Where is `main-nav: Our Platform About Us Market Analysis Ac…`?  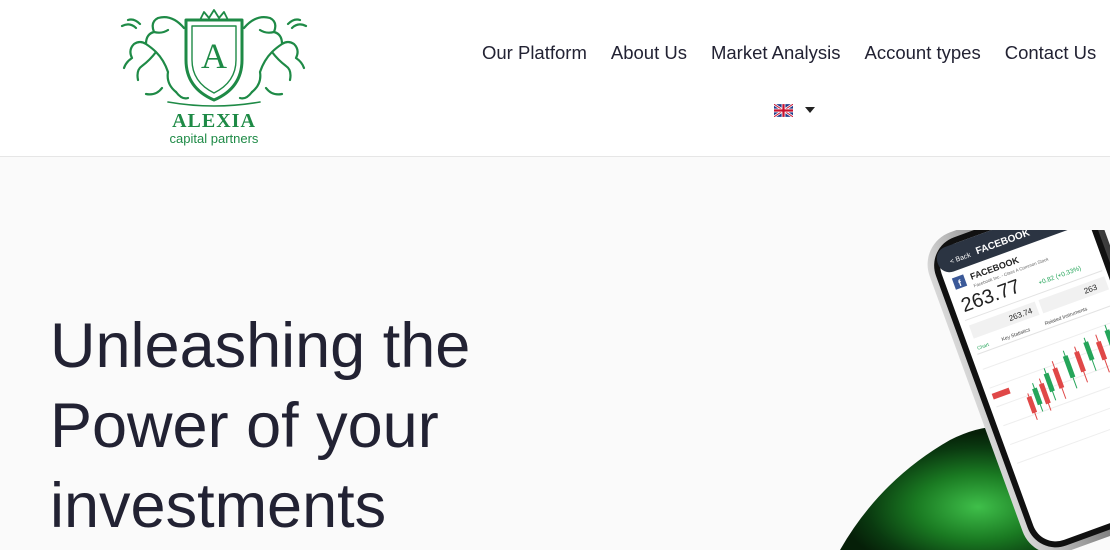 main-nav: Our Platform About Us Market Analysis Ac… is located at coordinates (796, 53).